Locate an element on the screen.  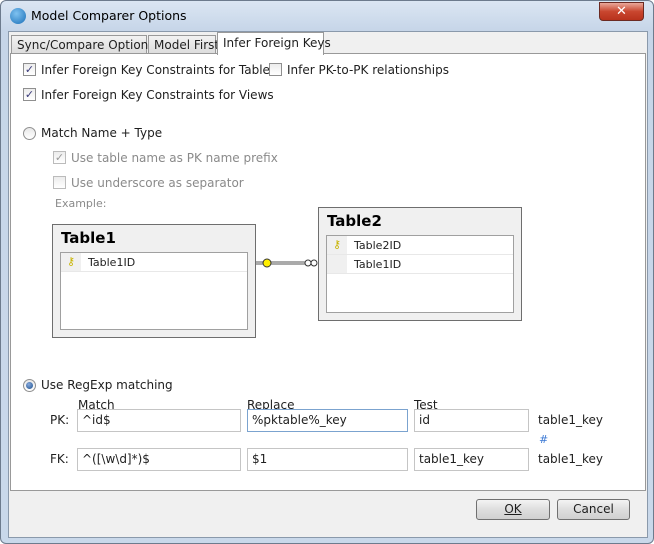
use-table-name-label: Use table name as PK name prefix is located at coordinates (174, 158).